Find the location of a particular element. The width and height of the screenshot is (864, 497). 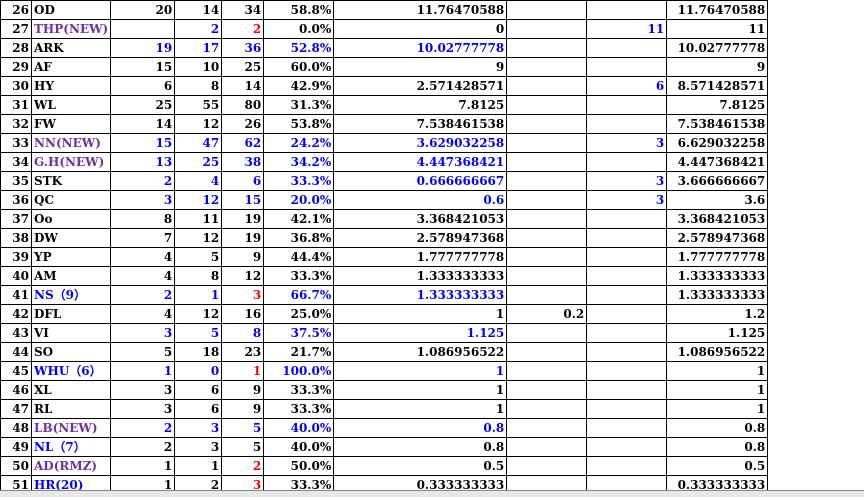

ratio-cell: 0.5 is located at coordinates (420, 466).